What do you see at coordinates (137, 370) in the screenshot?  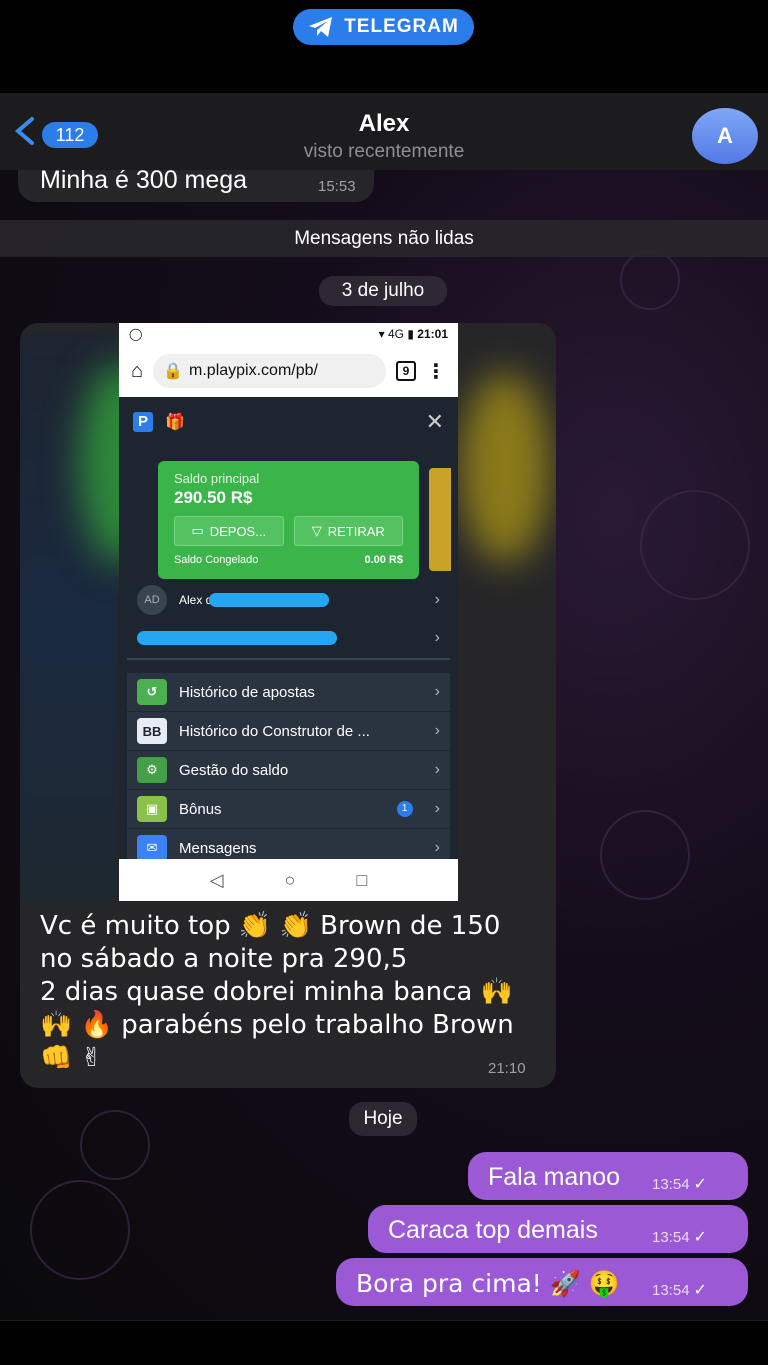 I see `home-icon: ⌂` at bounding box center [137, 370].